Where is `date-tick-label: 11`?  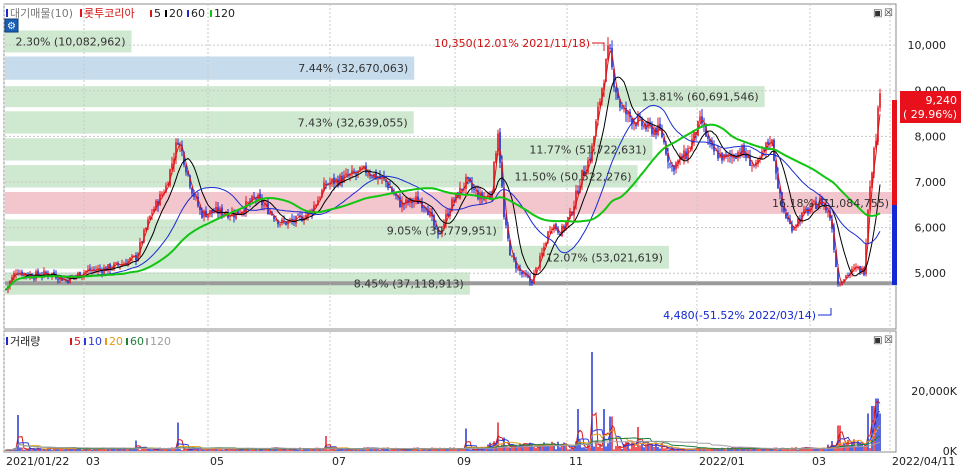 date-tick-label: 11 is located at coordinates (576, 461).